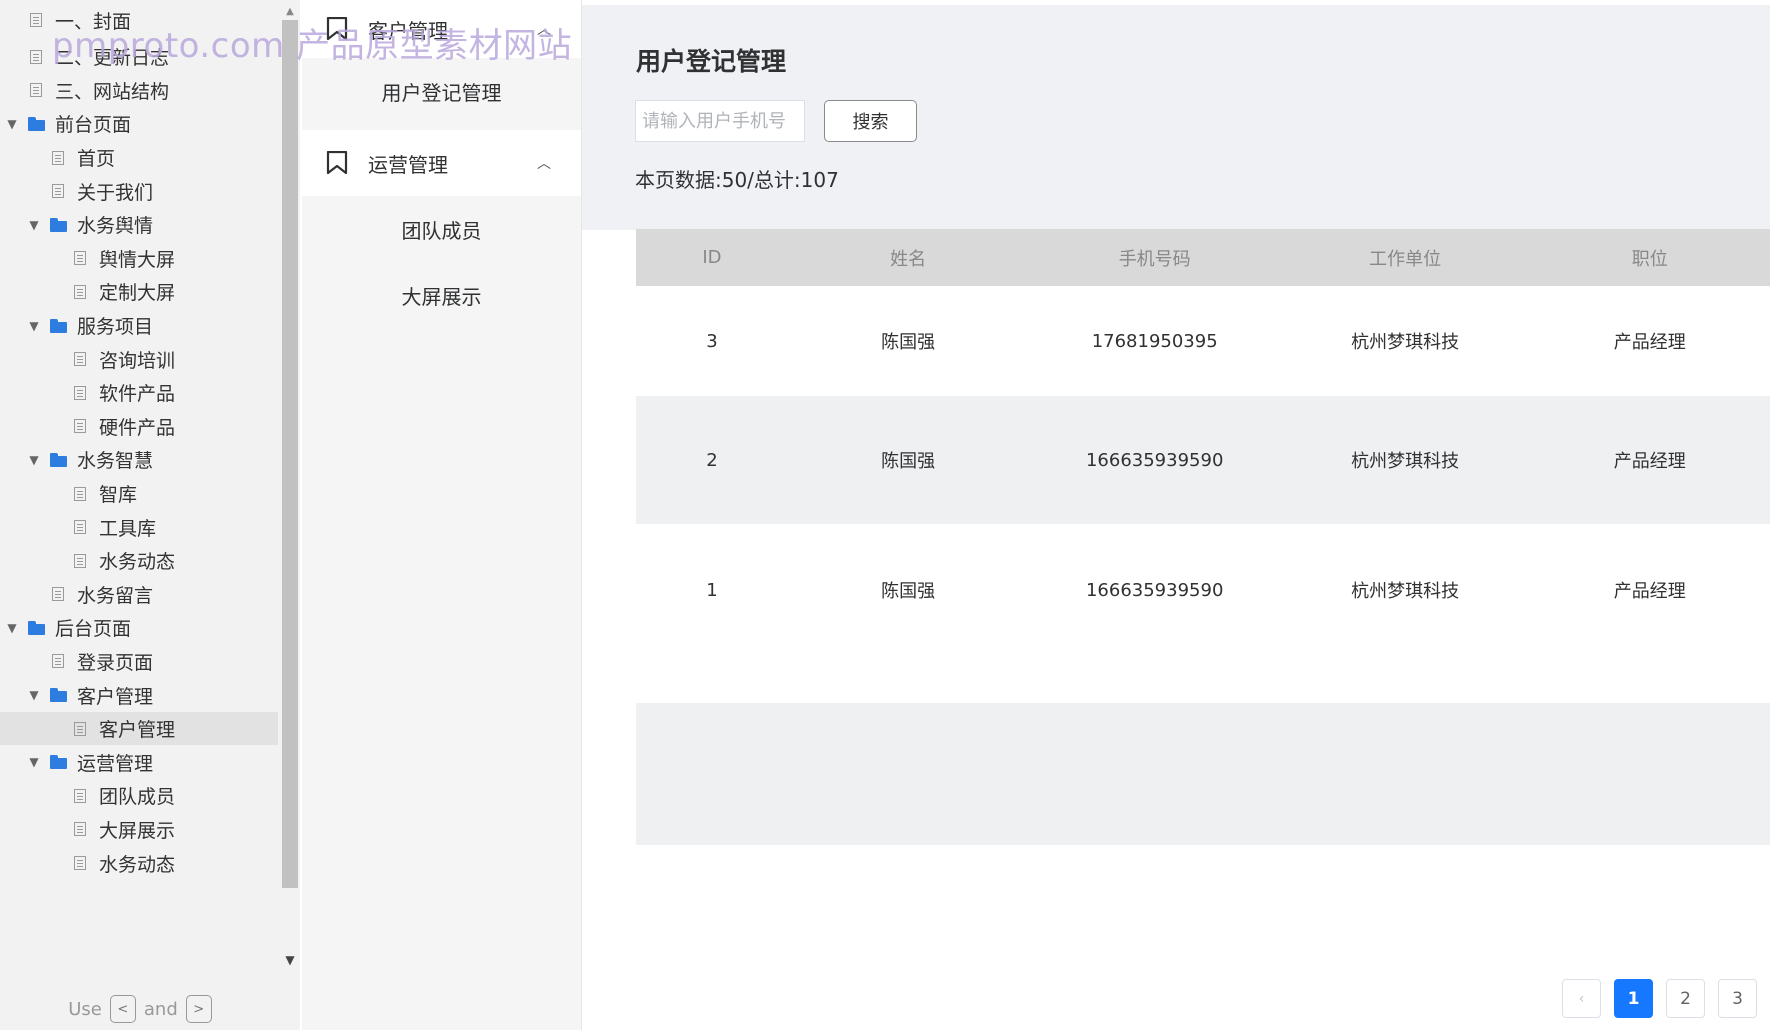  I want to click on pagination: ‹ 1 2 3, so click(1666, 999).